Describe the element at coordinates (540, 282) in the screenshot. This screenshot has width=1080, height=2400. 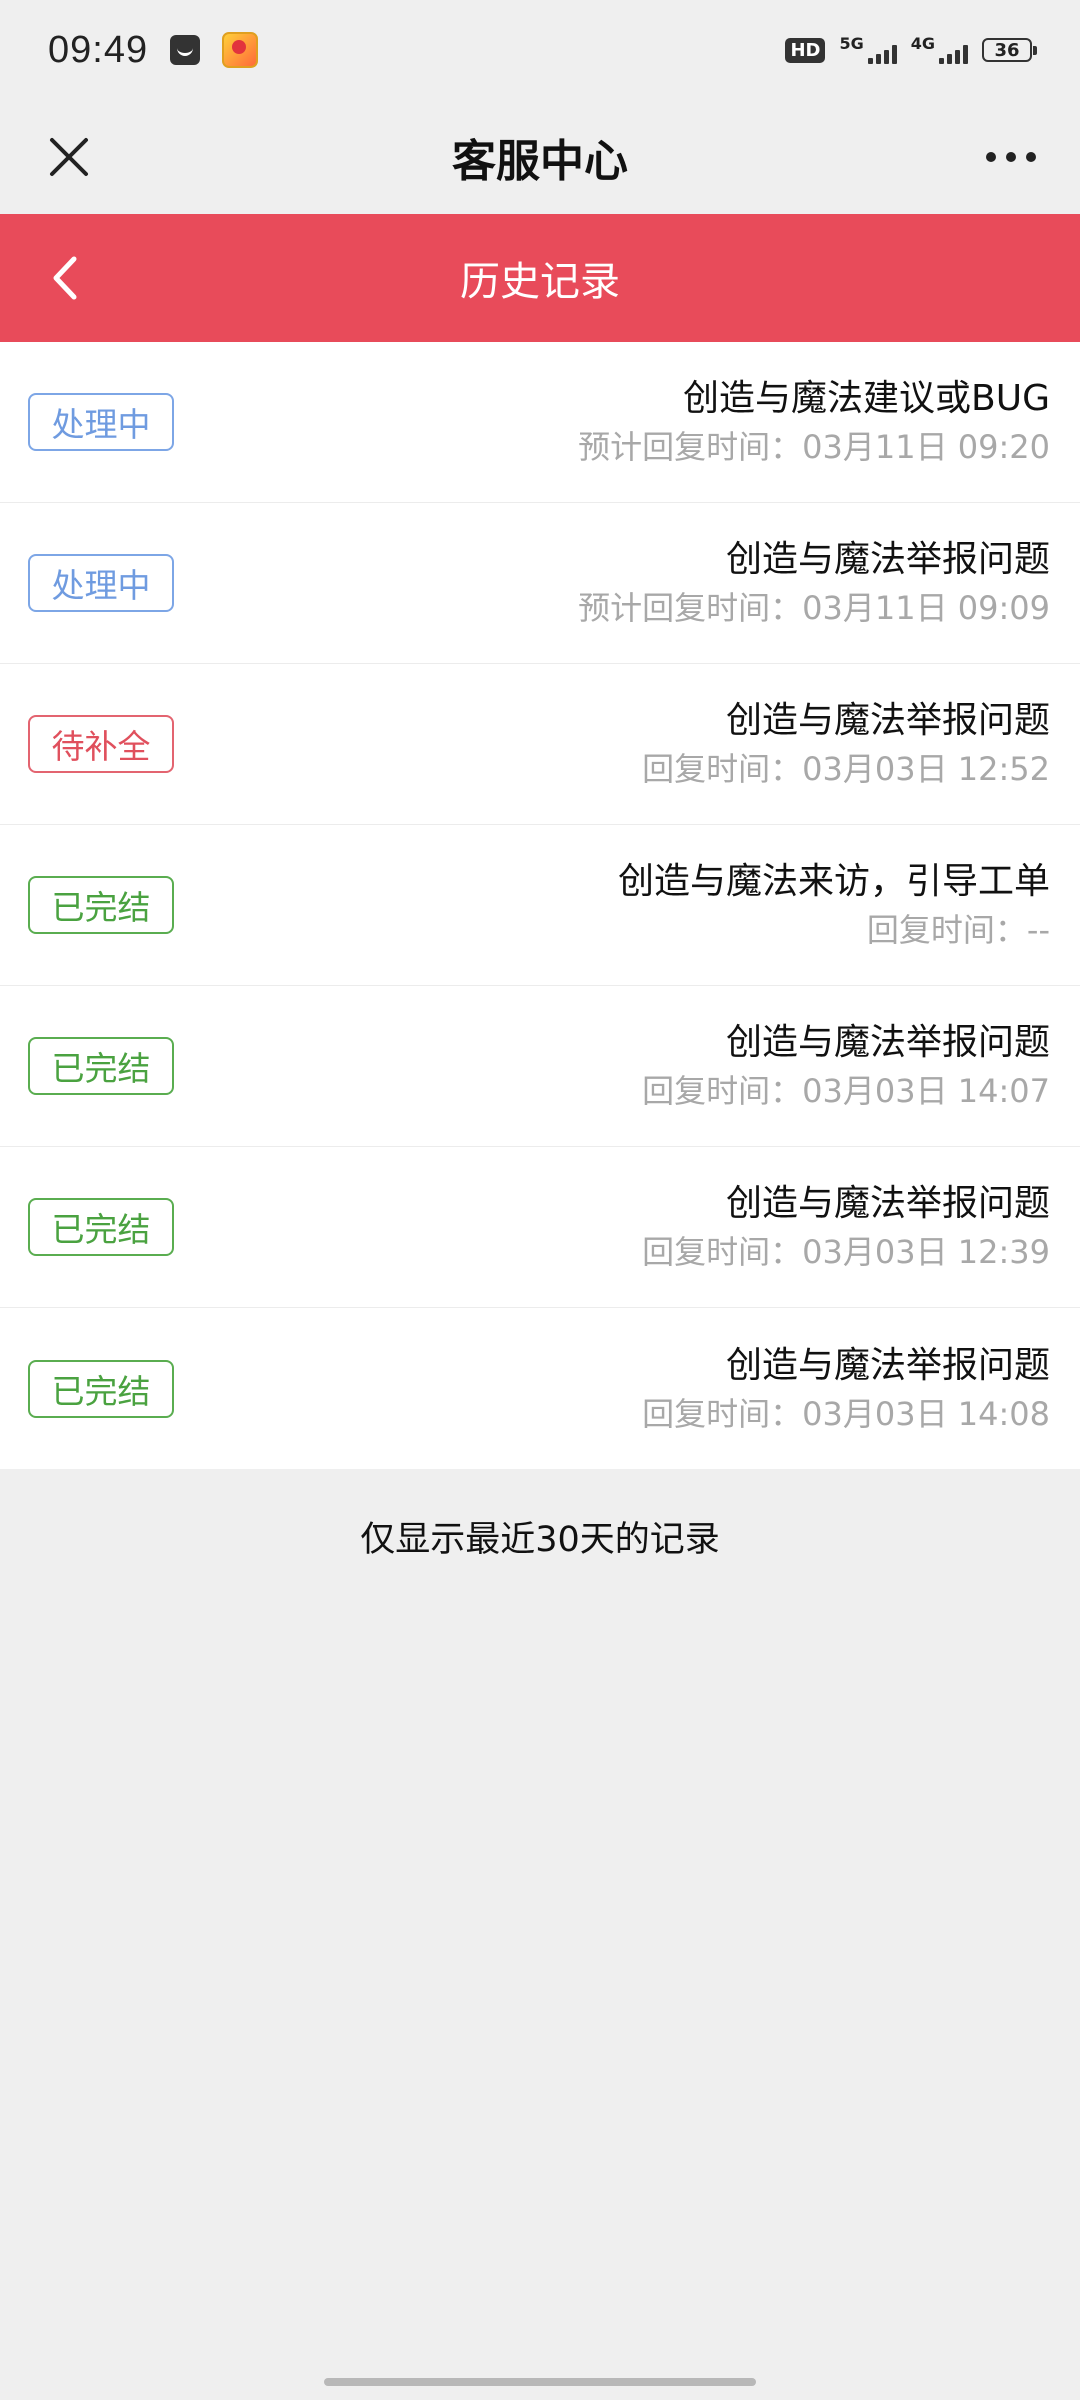
I see `history-title: 历史记录` at that location.